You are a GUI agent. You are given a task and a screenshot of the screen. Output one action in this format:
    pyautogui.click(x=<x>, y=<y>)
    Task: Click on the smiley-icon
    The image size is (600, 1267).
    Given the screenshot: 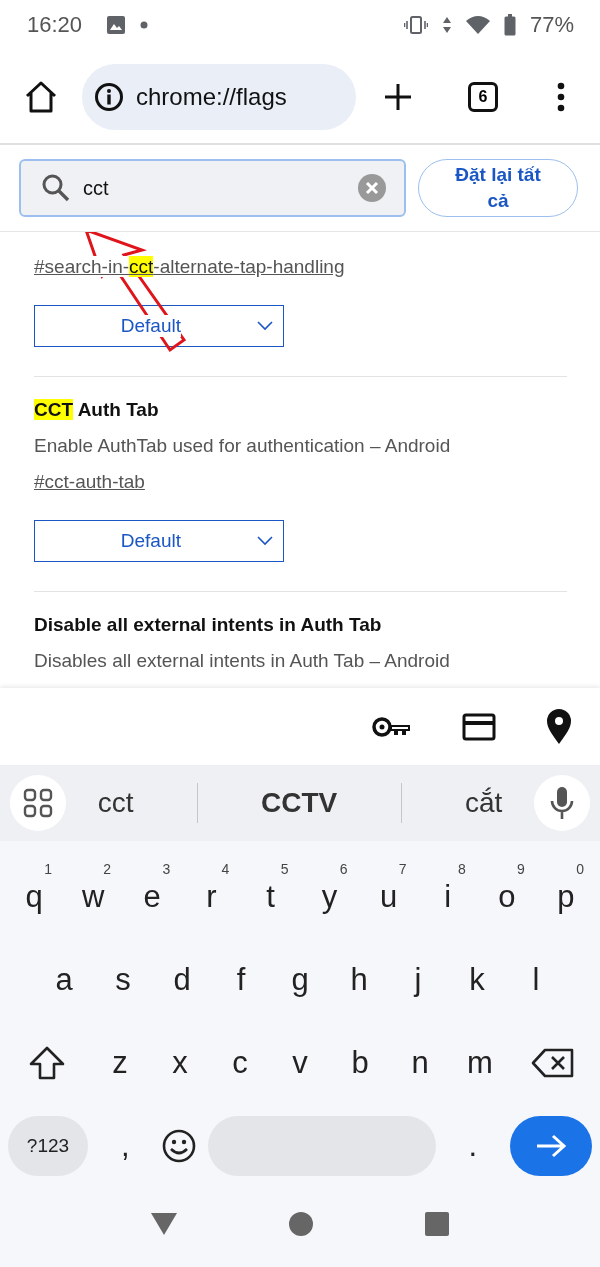 What is the action you would take?
    pyautogui.click(x=179, y=1145)
    